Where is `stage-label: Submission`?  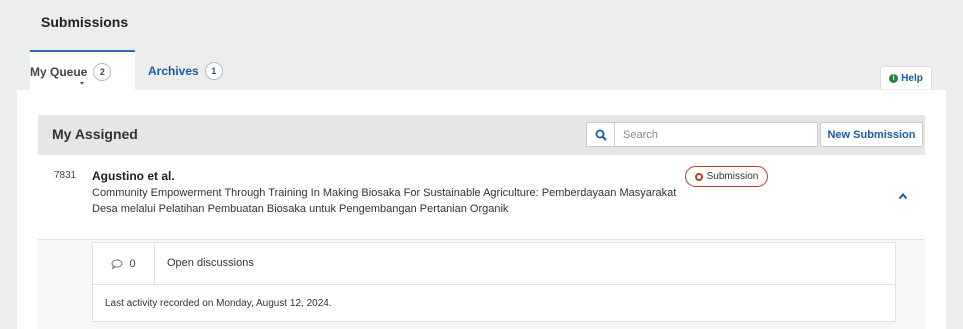
stage-label: Submission is located at coordinates (732, 176).